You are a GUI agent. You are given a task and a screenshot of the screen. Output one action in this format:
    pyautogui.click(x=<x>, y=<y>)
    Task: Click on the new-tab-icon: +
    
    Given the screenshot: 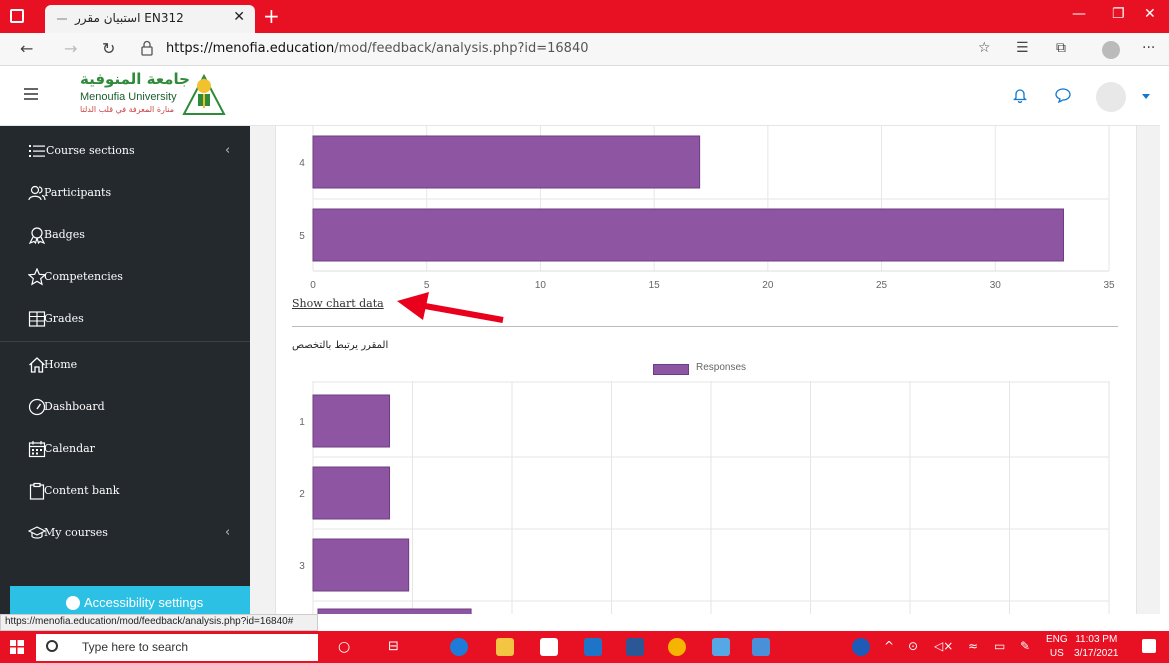 What is the action you would take?
    pyautogui.click(x=271, y=16)
    